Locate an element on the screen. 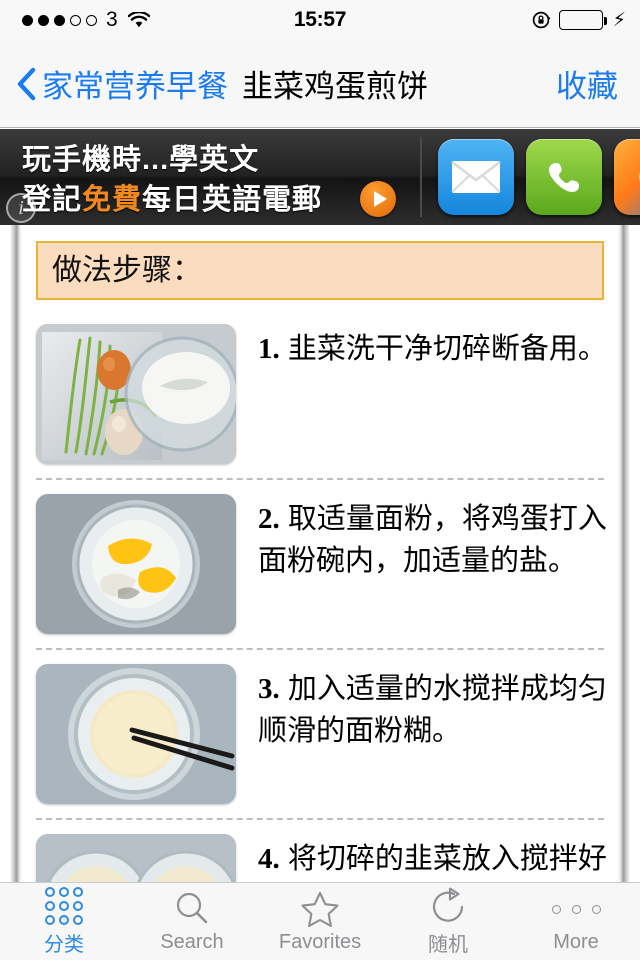 This screenshot has height=960, width=640. step-body: 韭菜洗干净切碎断备用。 is located at coordinates (447, 349).